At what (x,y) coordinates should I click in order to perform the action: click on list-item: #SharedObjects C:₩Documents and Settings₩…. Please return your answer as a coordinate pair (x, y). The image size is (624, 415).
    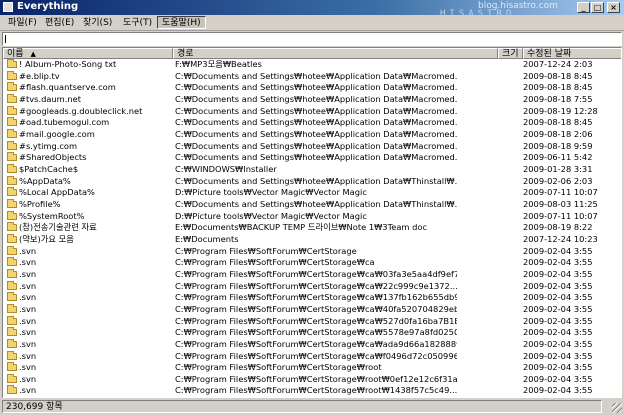
    Looking at the image, I should click on (312, 158).